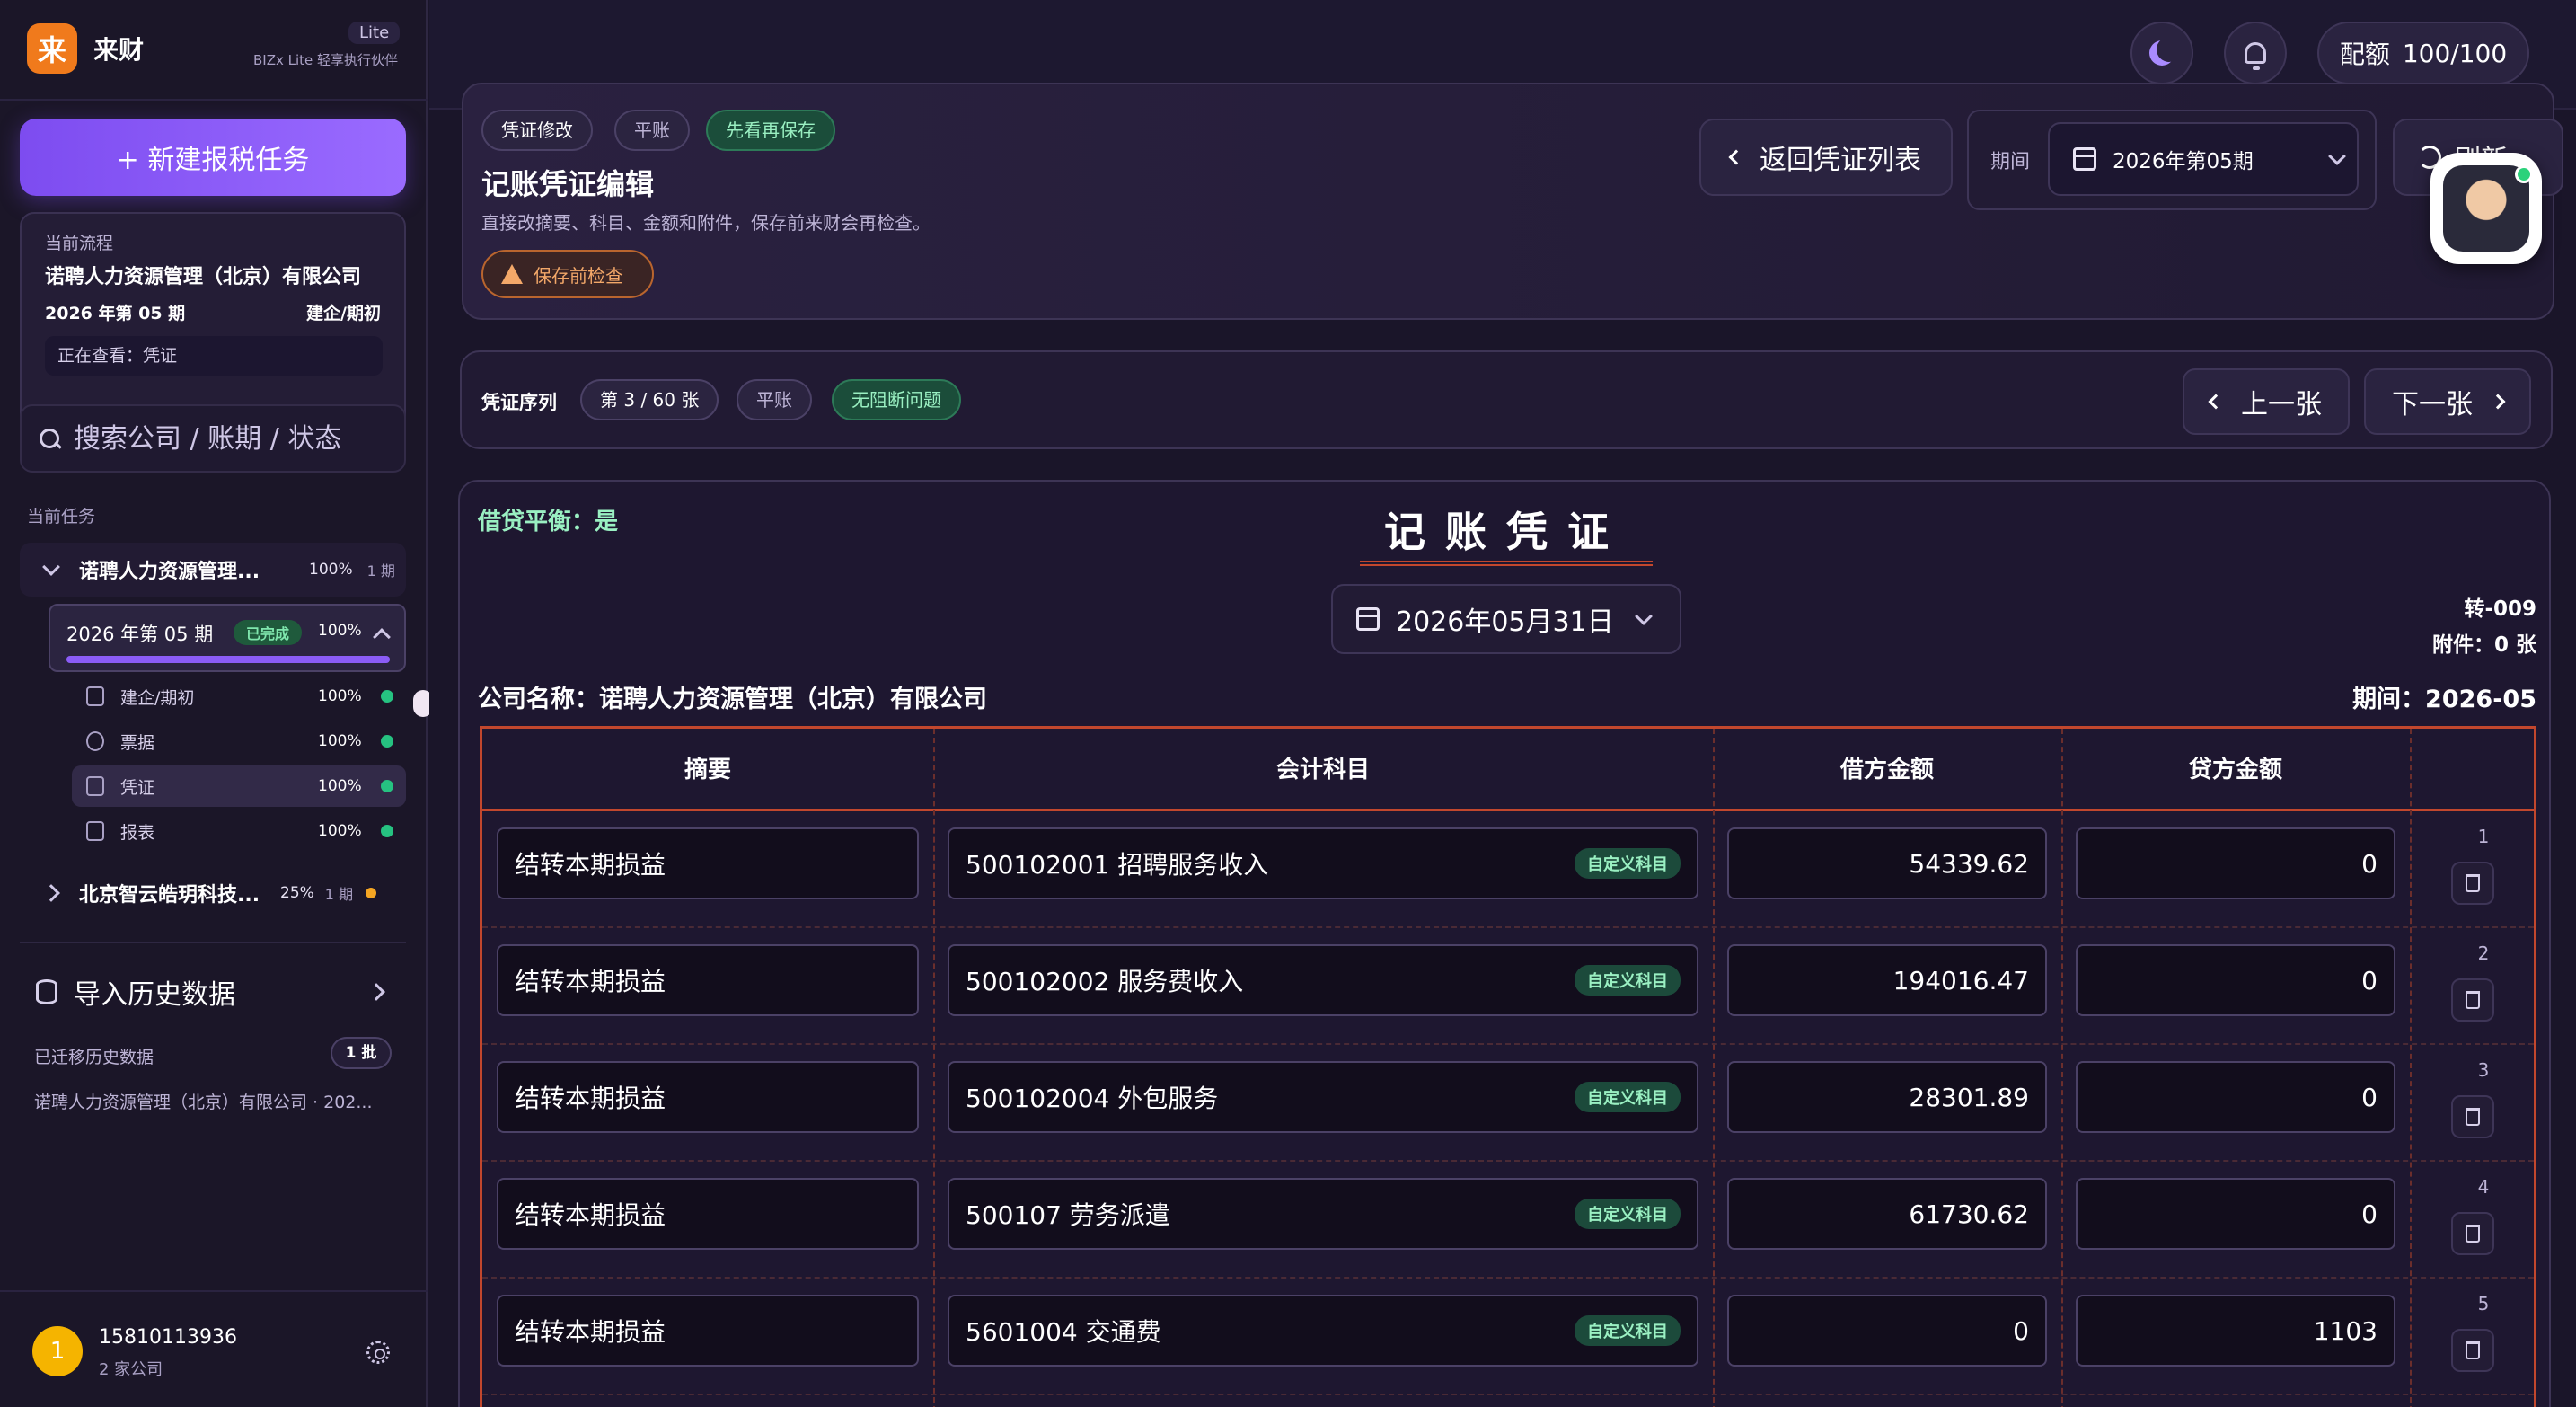 Image resolution: width=2576 pixels, height=1407 pixels. What do you see at coordinates (239, 696) in the screenshot?
I see `step-item-setup: 建企/期初 100%` at bounding box center [239, 696].